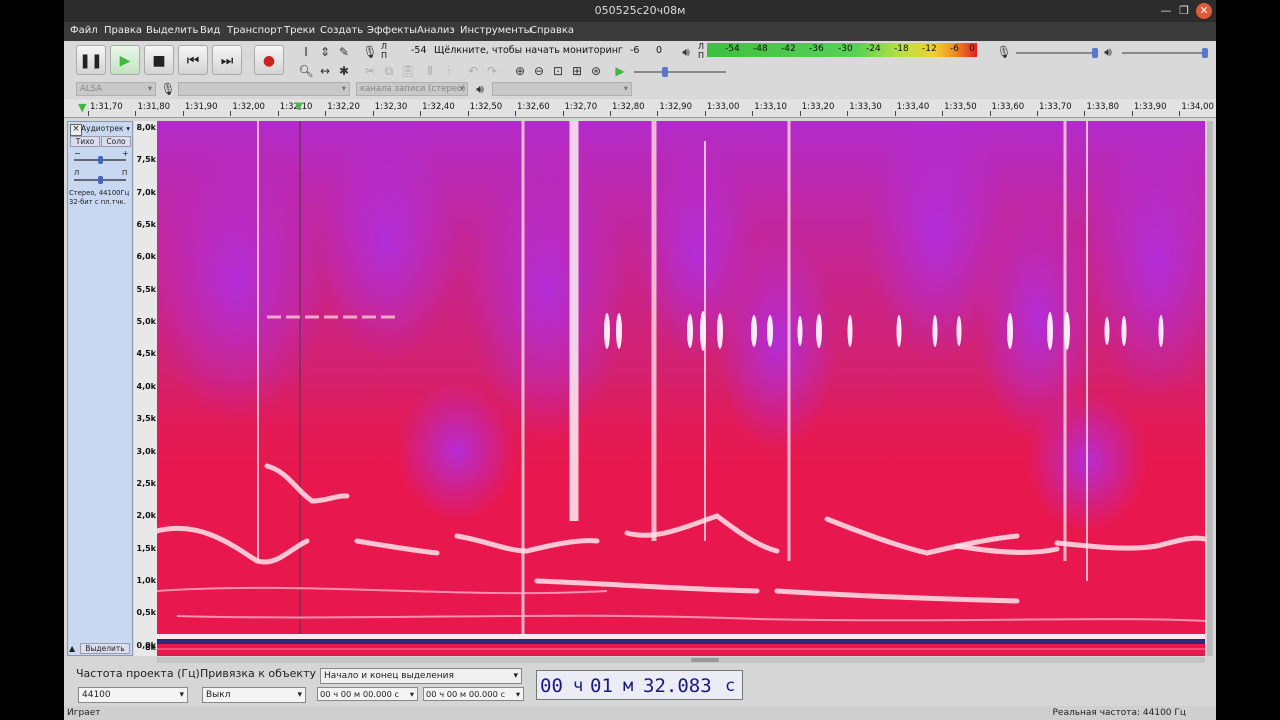  What do you see at coordinates (100, 160) in the screenshot?
I see `gain-slider` at bounding box center [100, 160].